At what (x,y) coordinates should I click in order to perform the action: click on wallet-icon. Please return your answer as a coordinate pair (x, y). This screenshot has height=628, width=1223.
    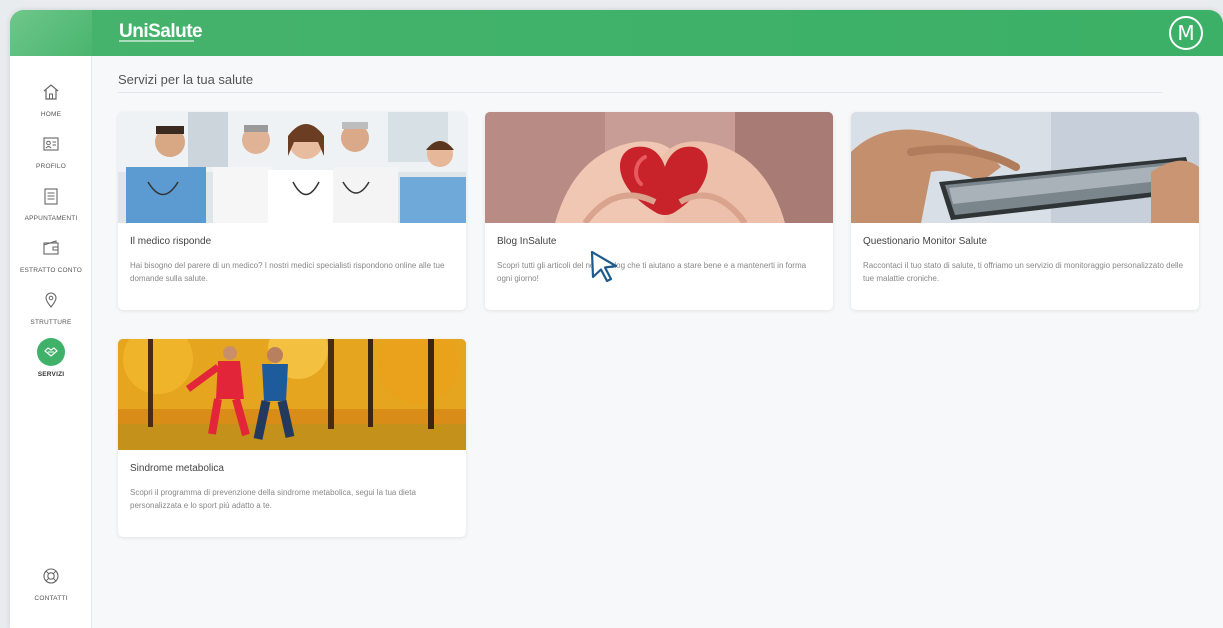
    Looking at the image, I should click on (51, 248).